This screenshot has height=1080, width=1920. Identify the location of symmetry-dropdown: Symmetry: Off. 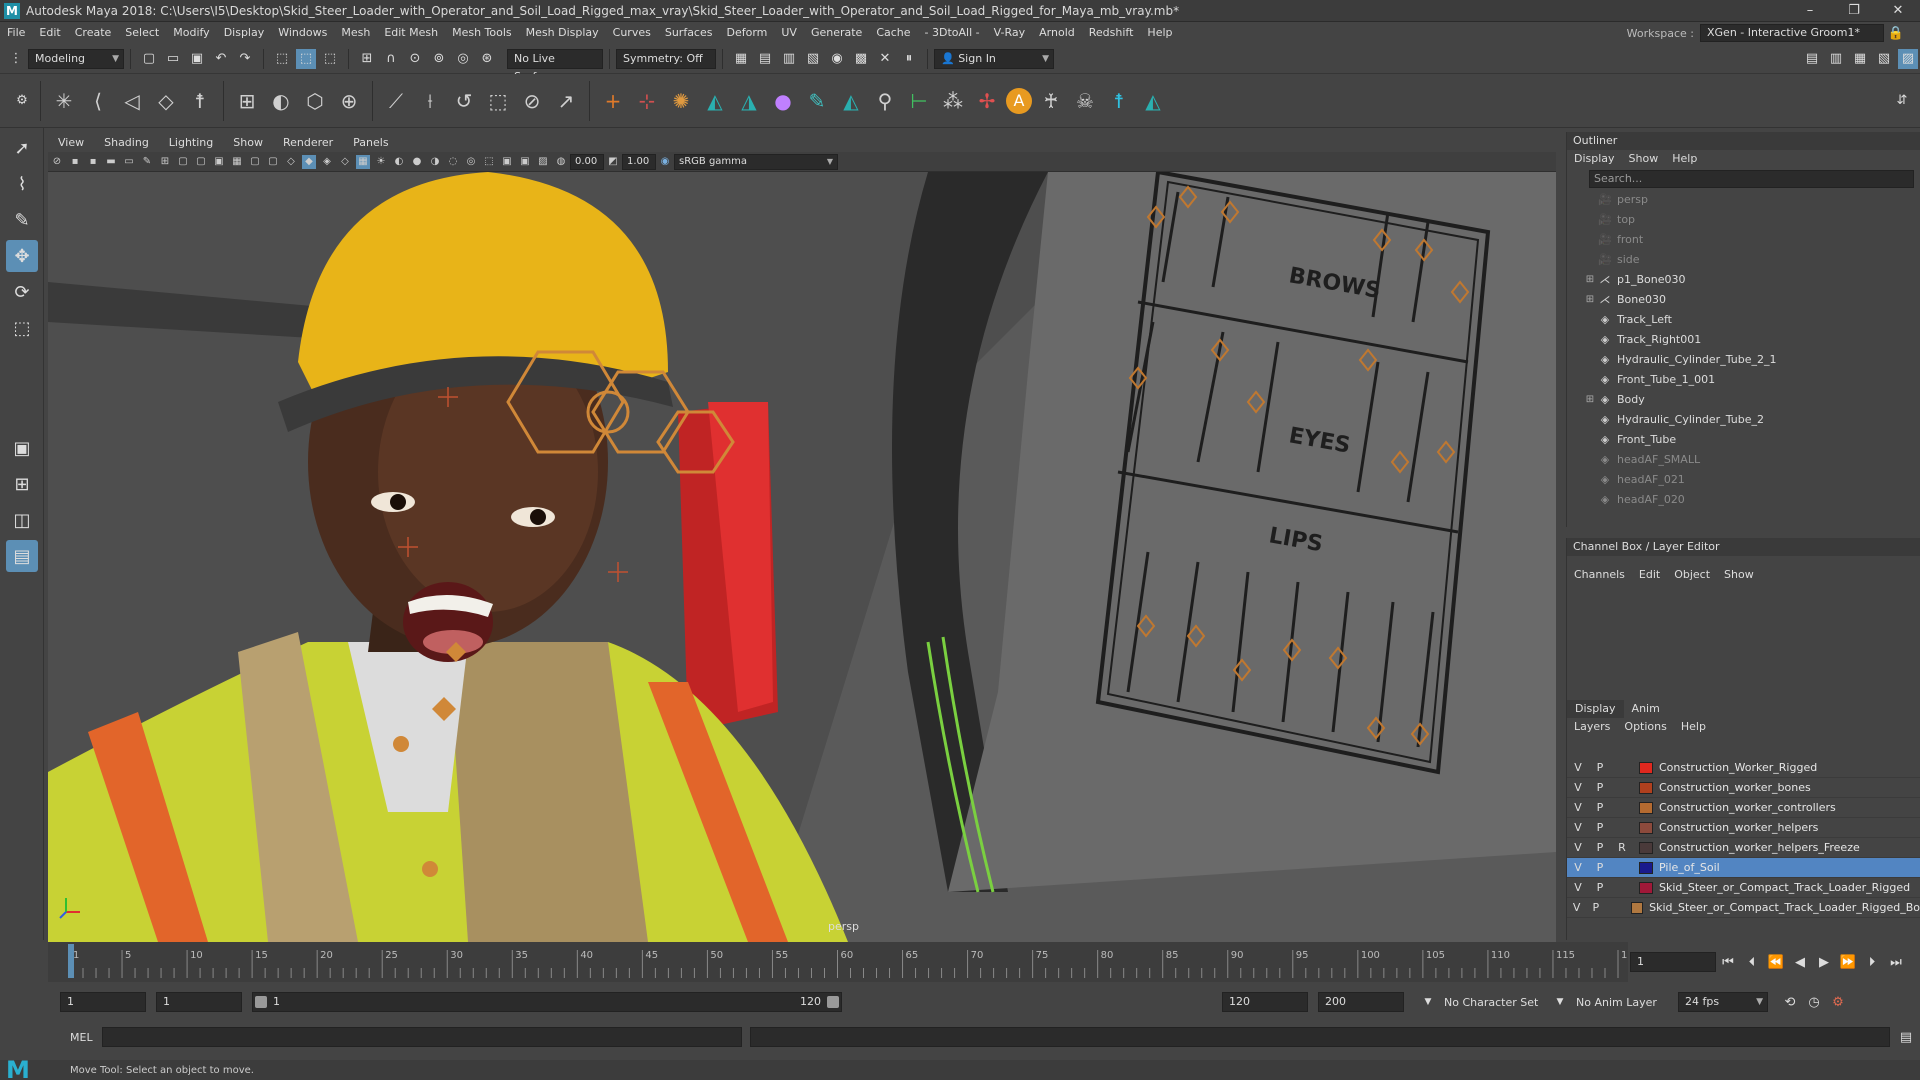
(666, 58).